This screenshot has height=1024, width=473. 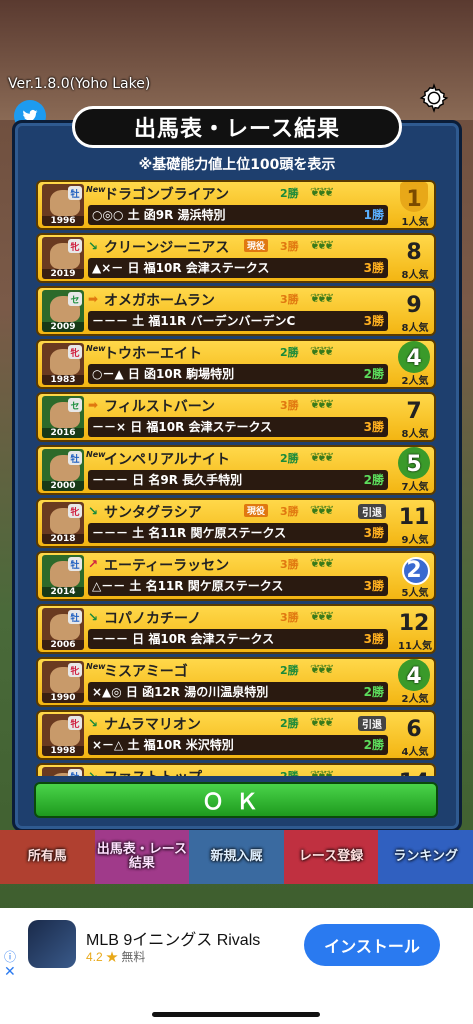 I want to click on finish-rank: 11, so click(x=414, y=517).